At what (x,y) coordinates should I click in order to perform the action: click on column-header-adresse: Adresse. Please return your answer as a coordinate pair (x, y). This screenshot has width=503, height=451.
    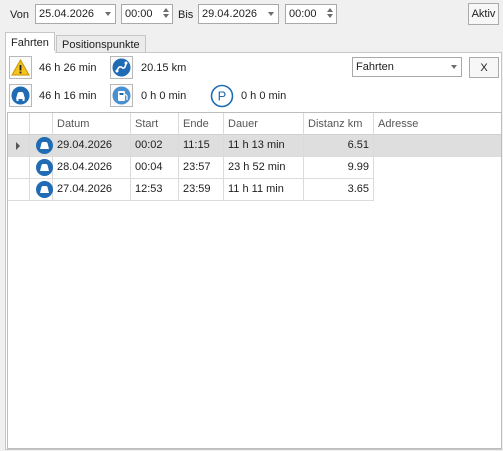
    Looking at the image, I should click on (437, 124).